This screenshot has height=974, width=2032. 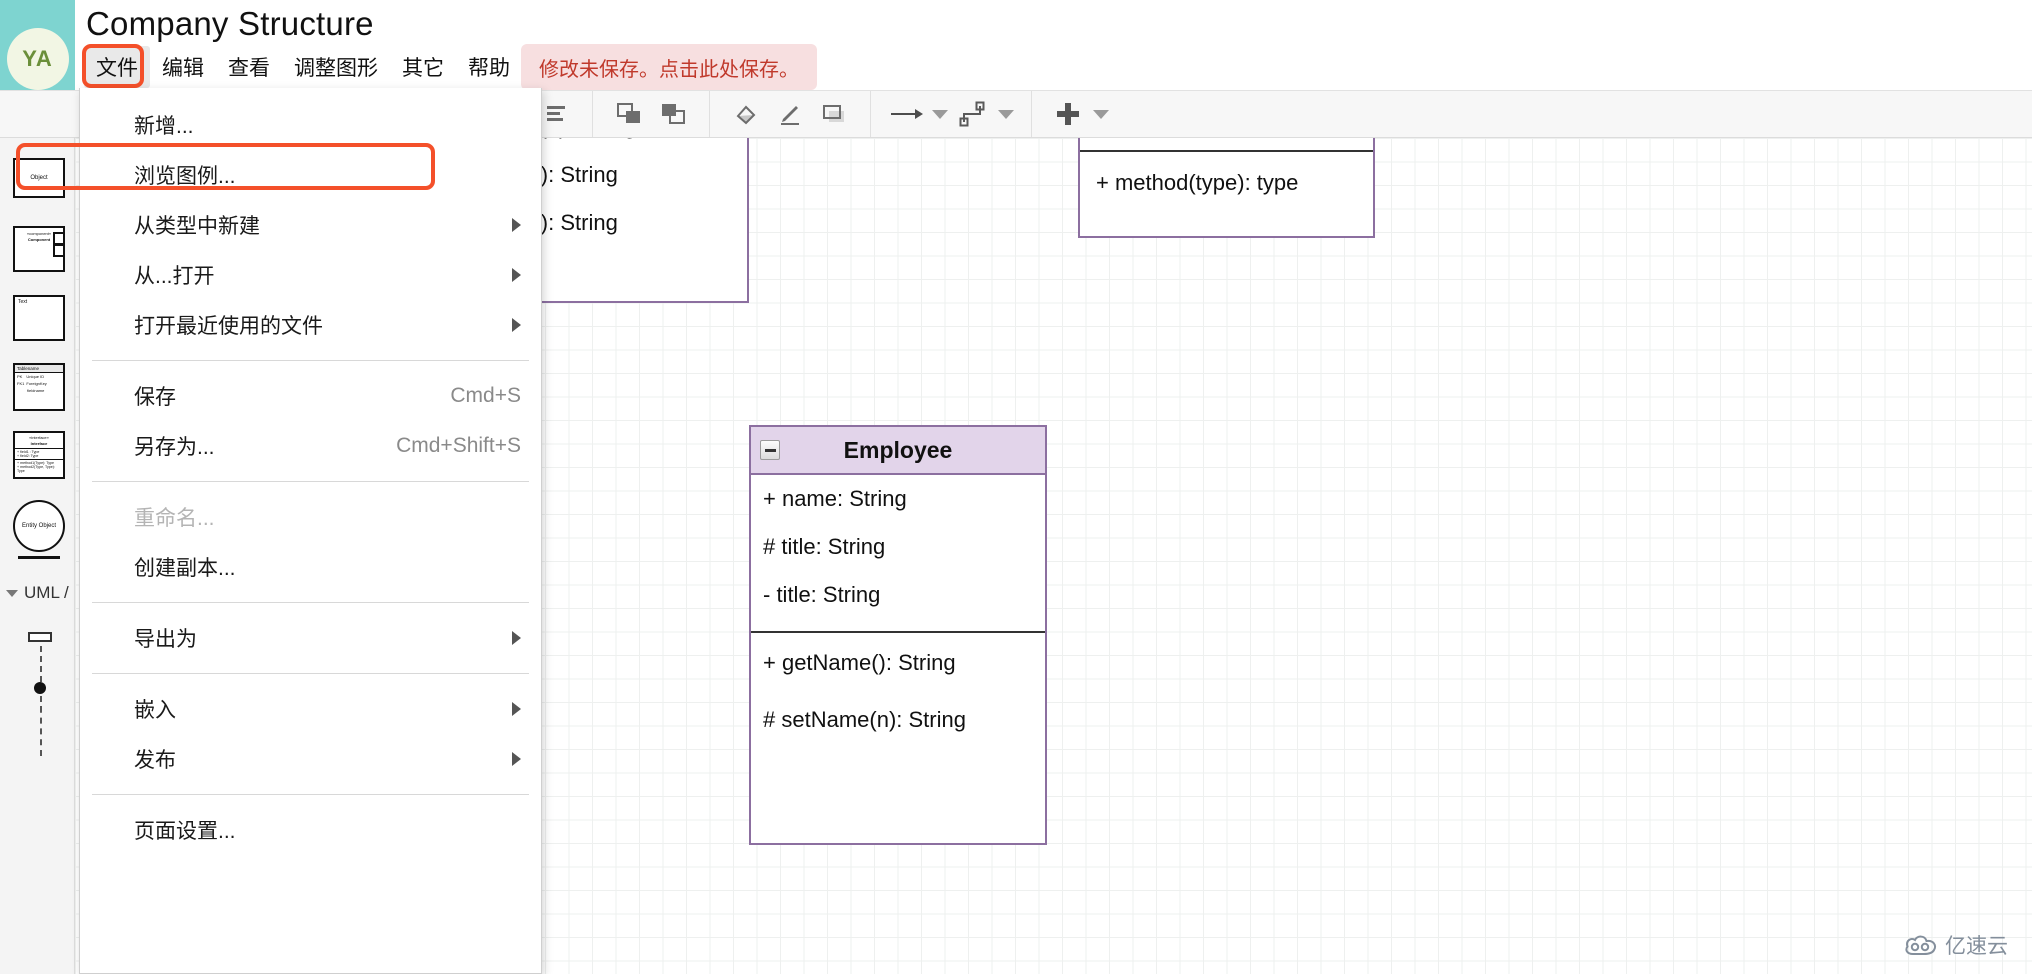 I want to click on page-title: Company Structure, so click(x=230, y=23).